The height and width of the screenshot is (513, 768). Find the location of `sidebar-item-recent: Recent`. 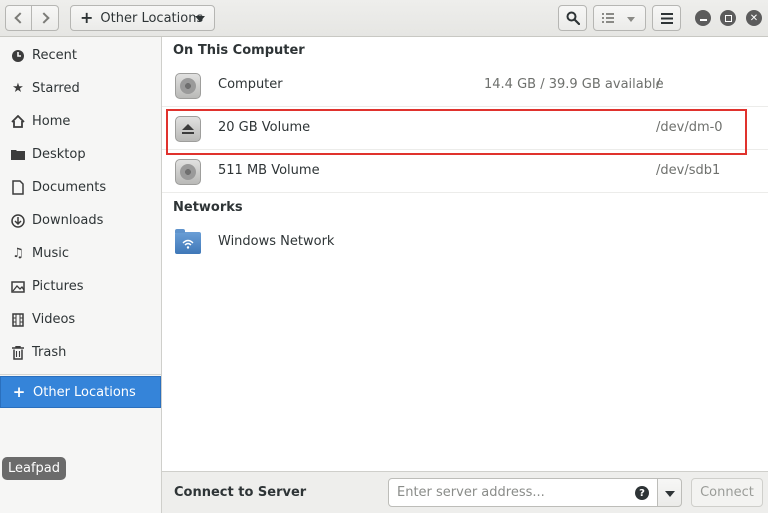

sidebar-item-recent: Recent is located at coordinates (80, 55).